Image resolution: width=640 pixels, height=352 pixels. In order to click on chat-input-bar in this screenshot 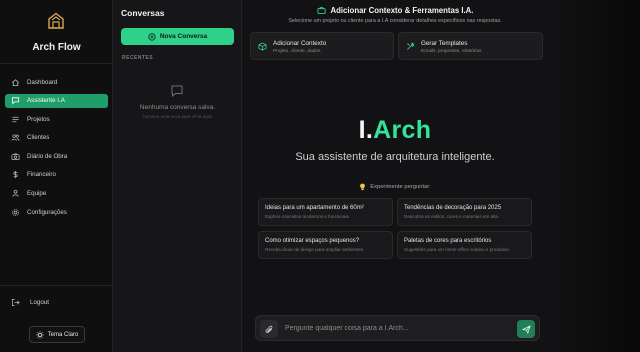, I will do `click(397, 328)`.